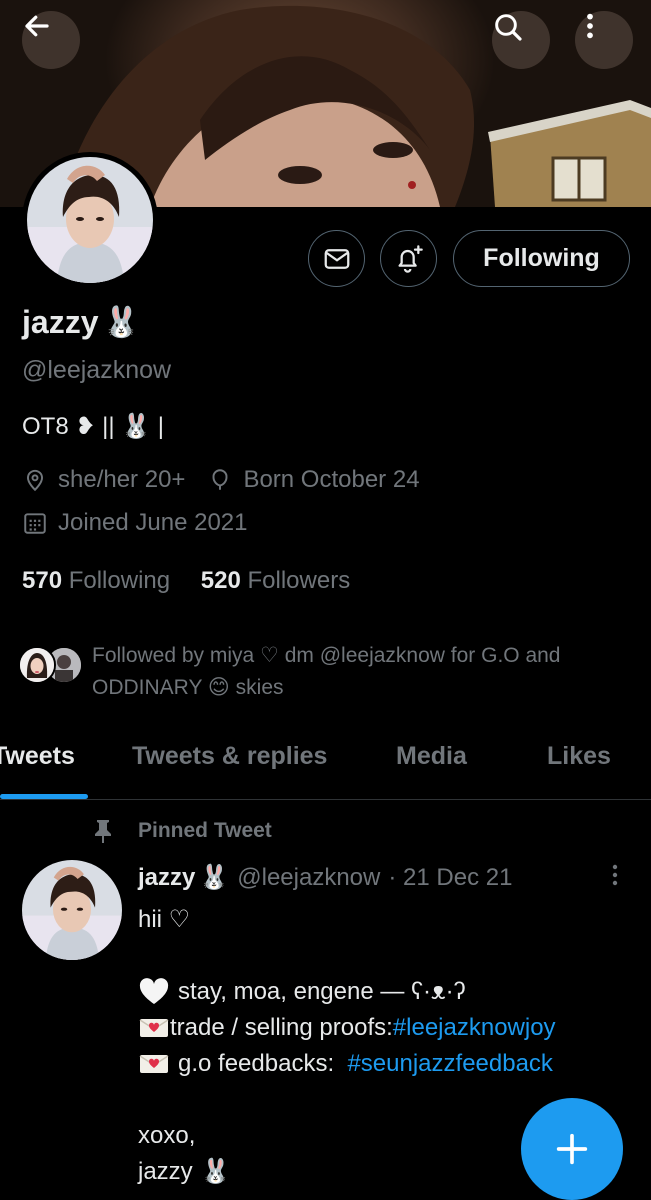  I want to click on following-button: Following, so click(541, 258).